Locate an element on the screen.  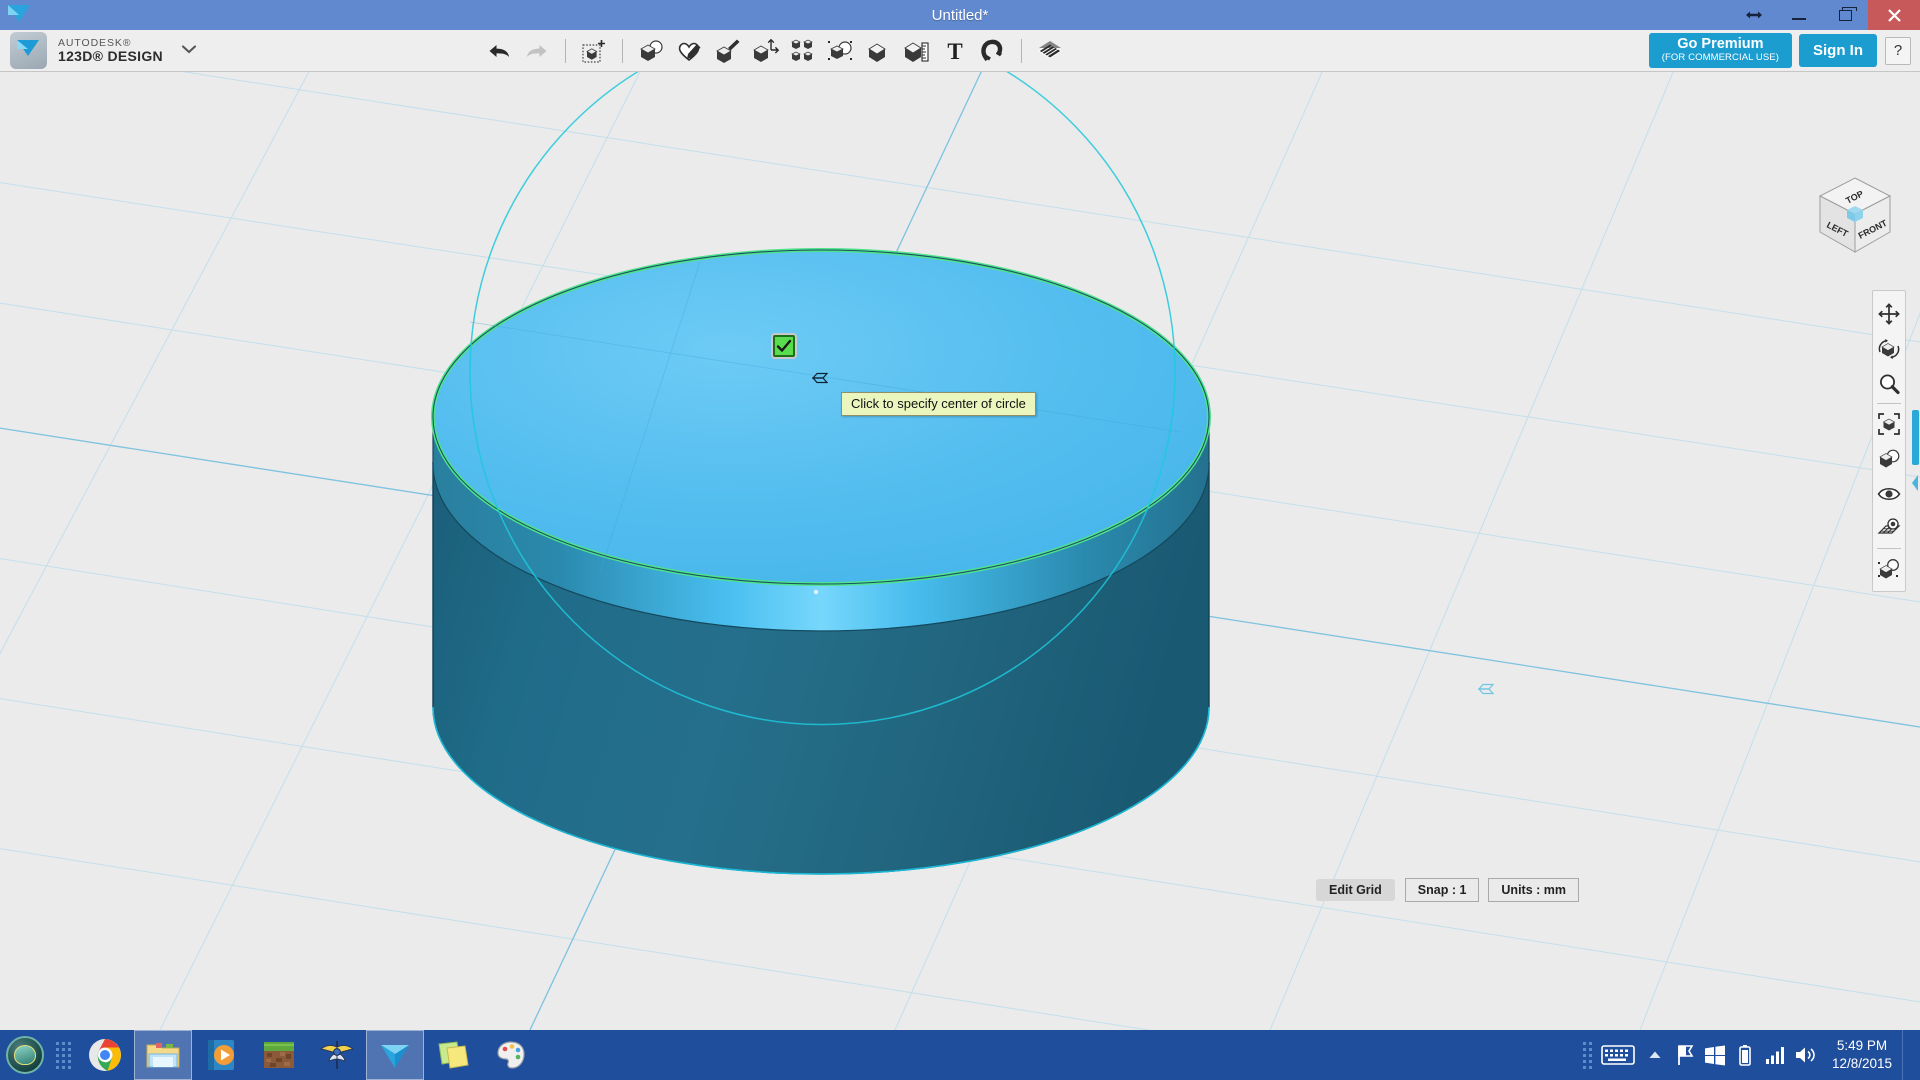
windows-icon is located at coordinates (1715, 1055).